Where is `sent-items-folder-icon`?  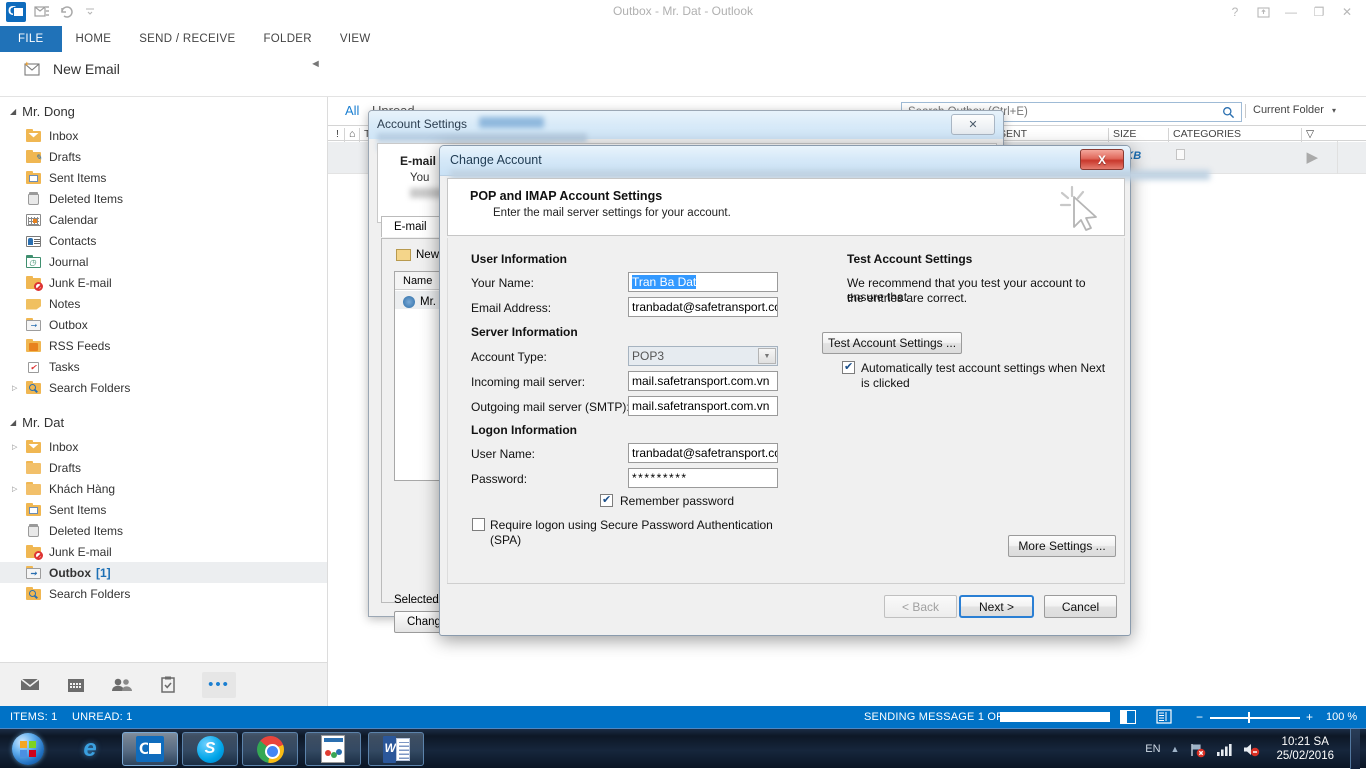
sent-items-folder-icon is located at coordinates (34, 177).